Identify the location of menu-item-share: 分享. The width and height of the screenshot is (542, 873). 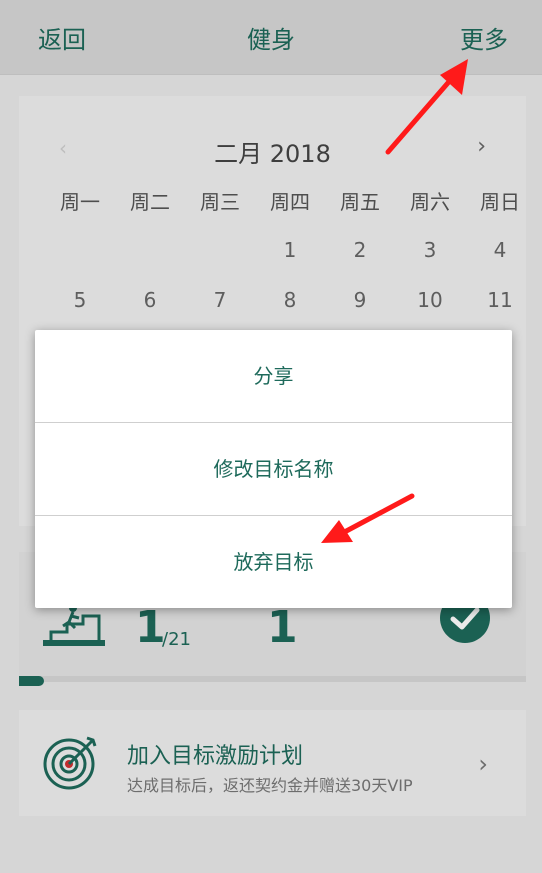
(273, 376).